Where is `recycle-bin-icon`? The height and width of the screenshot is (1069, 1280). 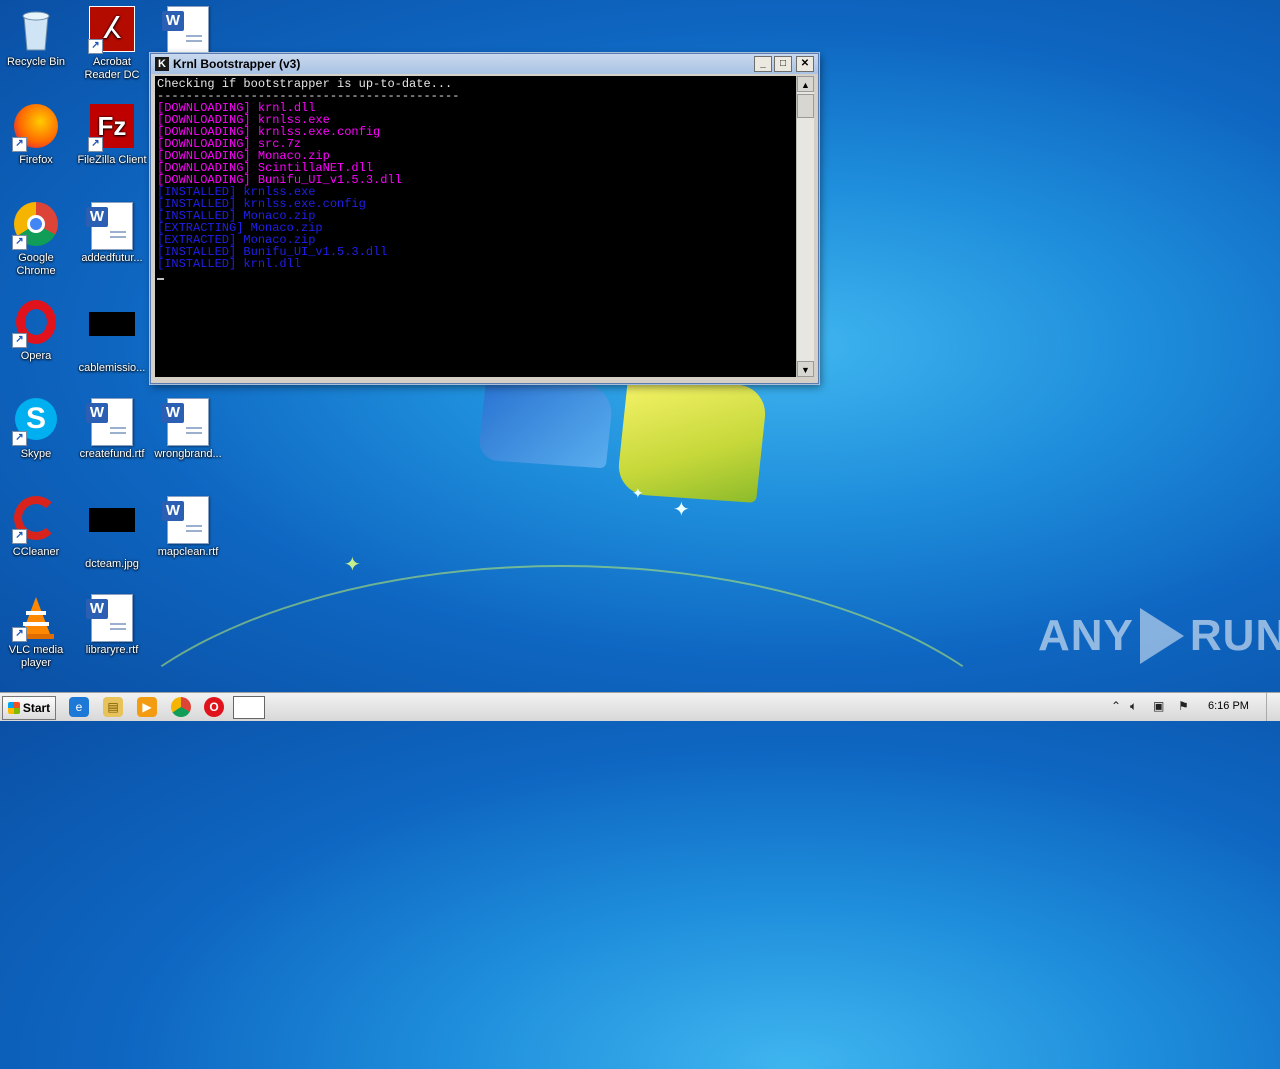
recycle-bin-icon is located at coordinates (36, 30).